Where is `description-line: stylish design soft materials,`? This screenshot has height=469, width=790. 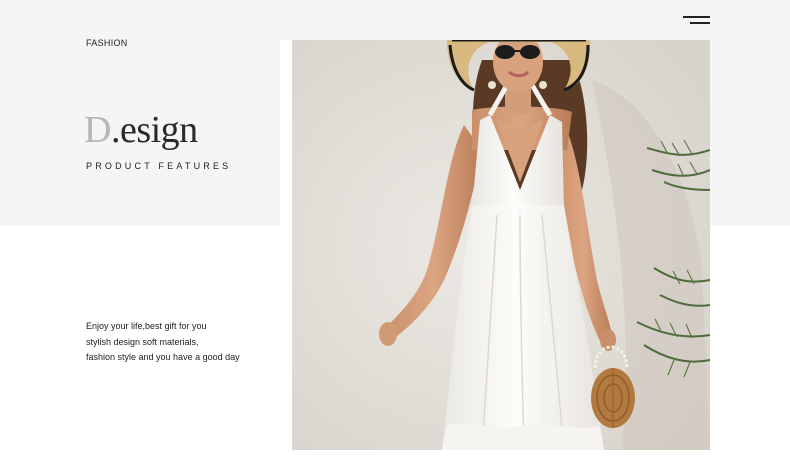 description-line: stylish design soft materials, is located at coordinates (142, 341).